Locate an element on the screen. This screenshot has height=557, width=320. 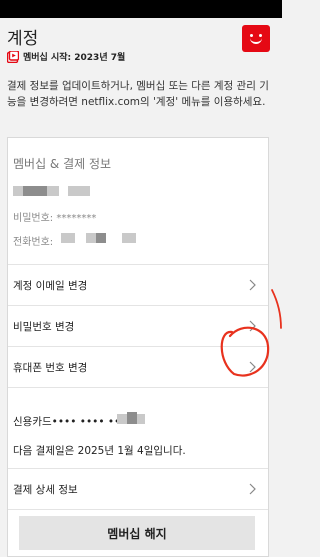
member-since: 멤버십 시작: 2023년 7월 is located at coordinates (66, 56).